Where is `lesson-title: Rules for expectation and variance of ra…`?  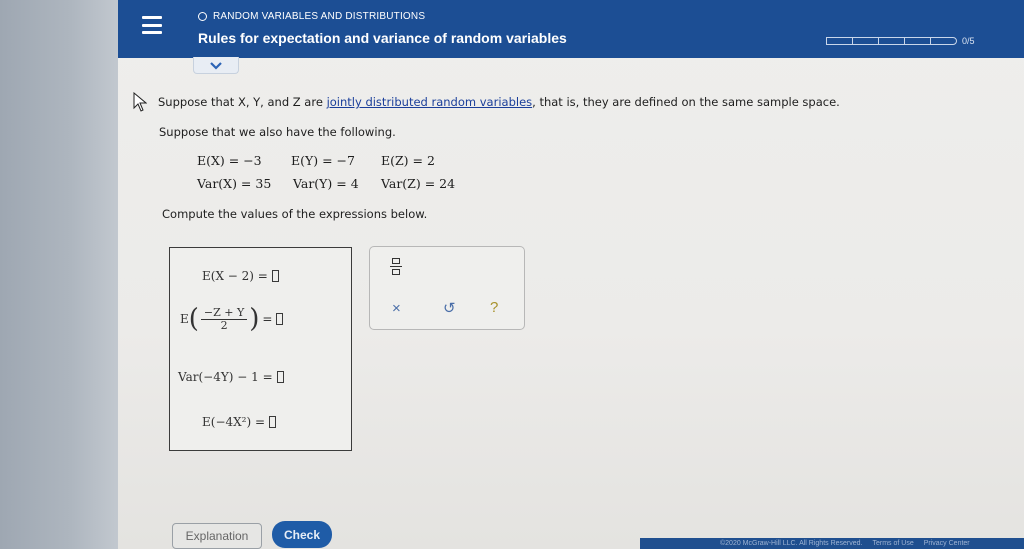
lesson-title: Rules for expectation and variance of ra… is located at coordinates (382, 38).